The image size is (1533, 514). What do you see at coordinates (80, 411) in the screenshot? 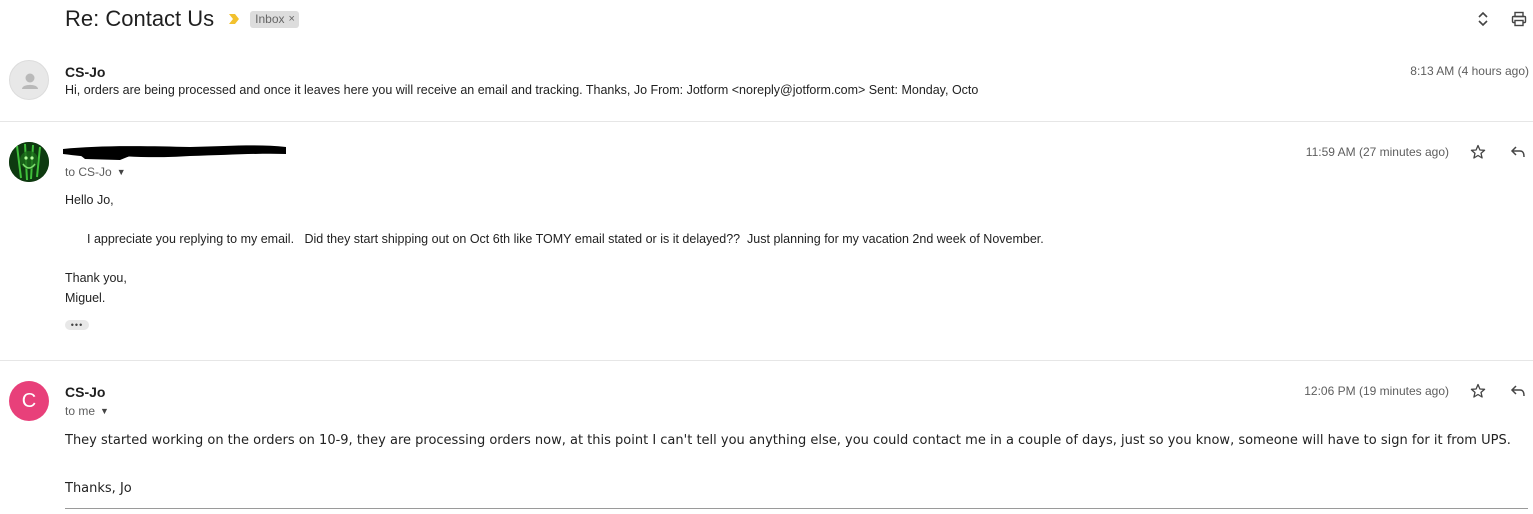
I see `recipient-text: to me` at bounding box center [80, 411].